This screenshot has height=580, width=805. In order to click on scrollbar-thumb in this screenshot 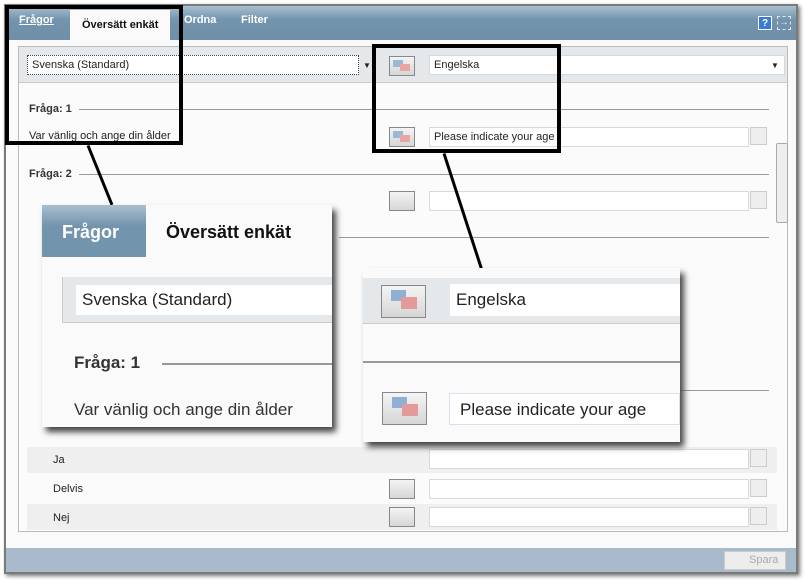, I will do `click(782, 183)`.